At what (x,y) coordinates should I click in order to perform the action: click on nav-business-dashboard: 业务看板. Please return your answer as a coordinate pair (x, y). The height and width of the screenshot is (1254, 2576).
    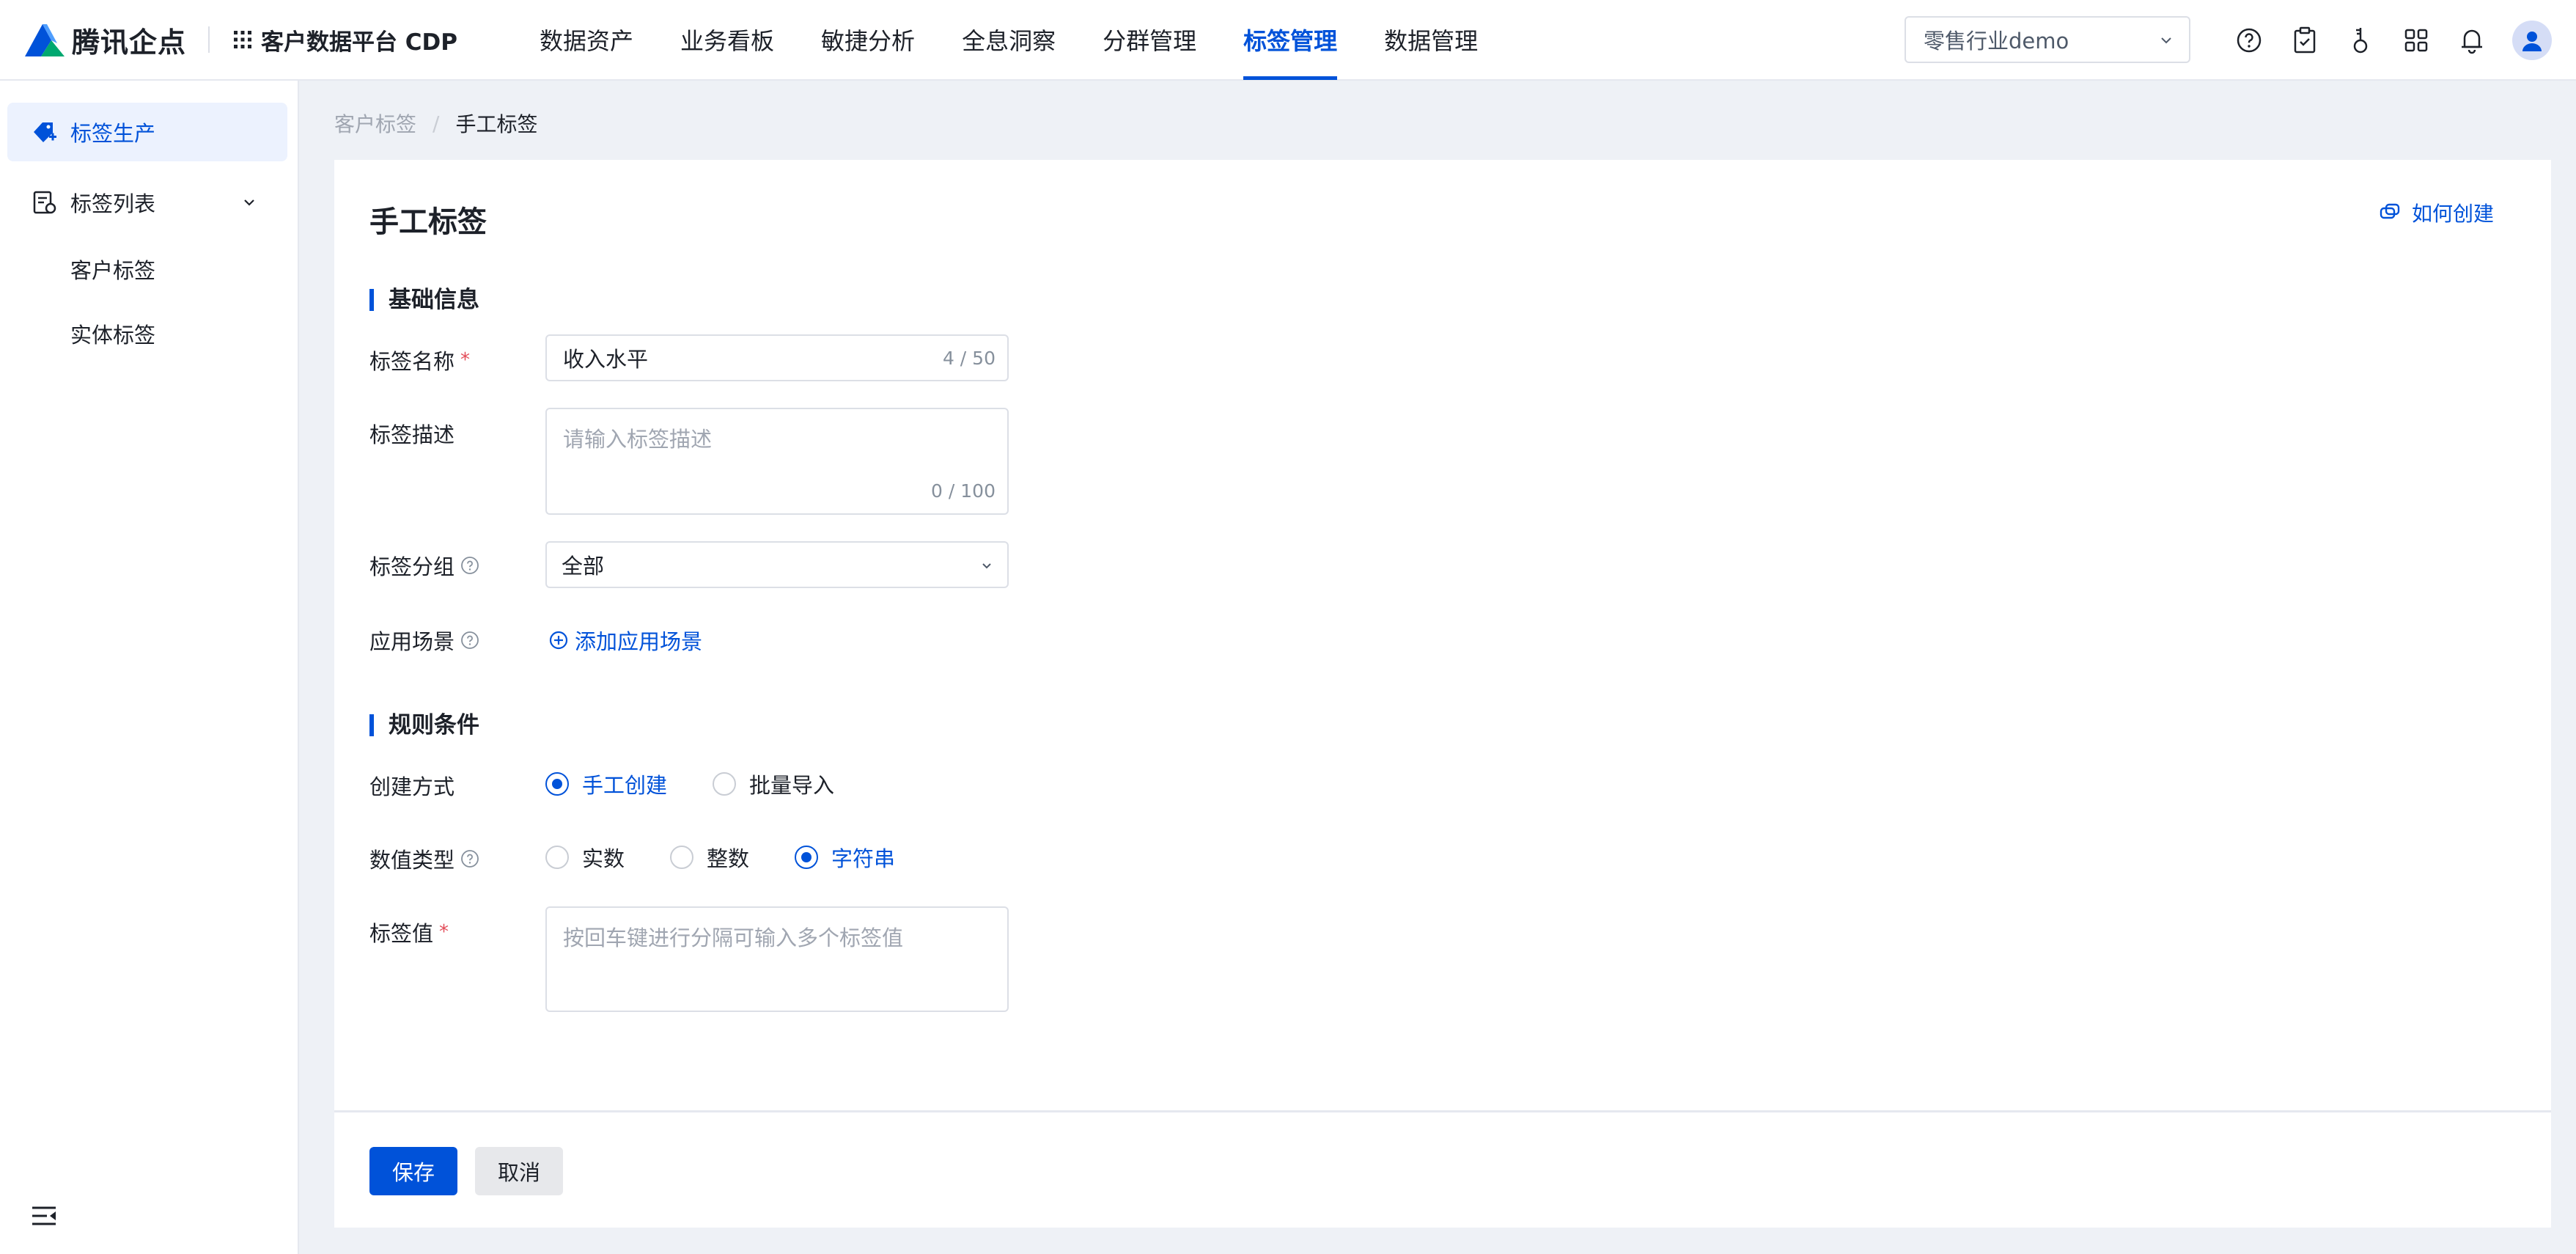
    Looking at the image, I should click on (727, 40).